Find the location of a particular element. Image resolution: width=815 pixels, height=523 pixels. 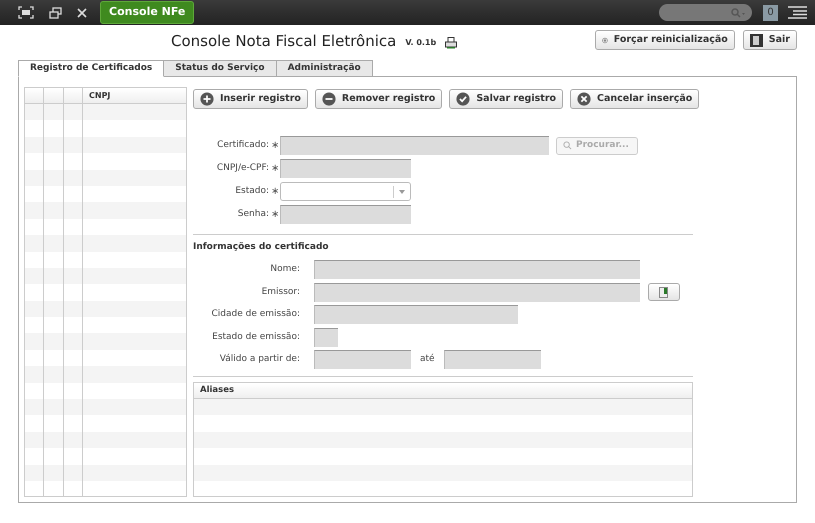

menu-icon is located at coordinates (797, 12).